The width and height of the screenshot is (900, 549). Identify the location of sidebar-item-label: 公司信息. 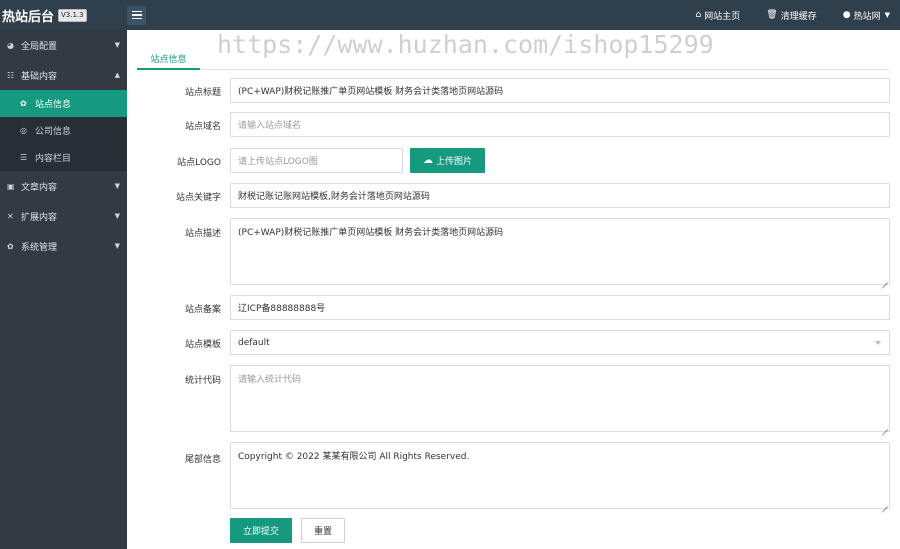
(53, 132).